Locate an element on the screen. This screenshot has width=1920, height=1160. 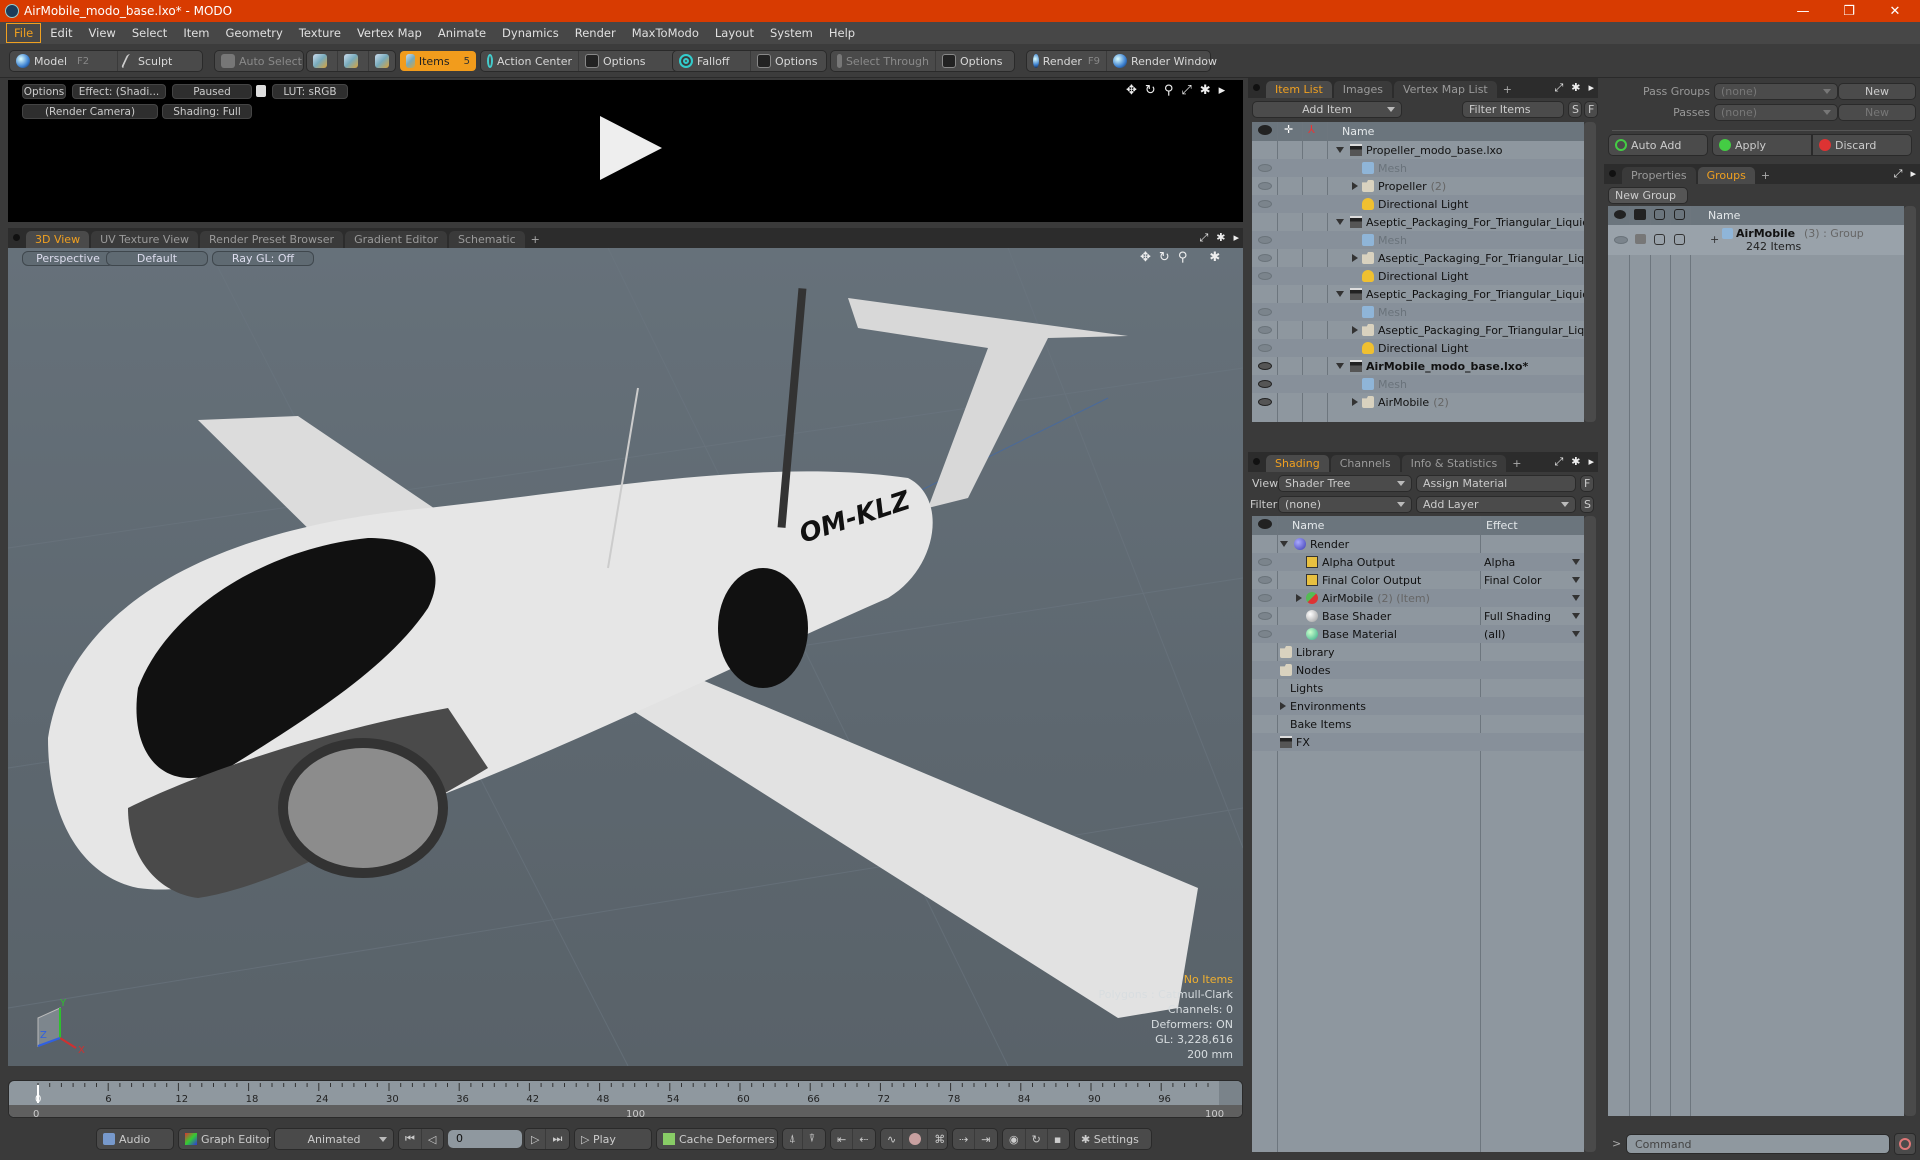
add-item-dropdown: Add Item is located at coordinates (1327, 109).